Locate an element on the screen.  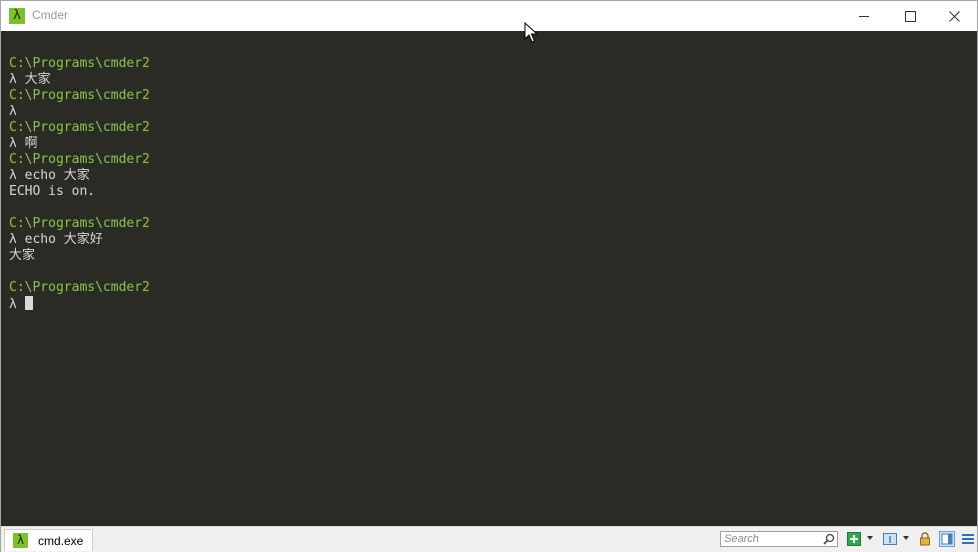
close-button is located at coordinates (954, 16).